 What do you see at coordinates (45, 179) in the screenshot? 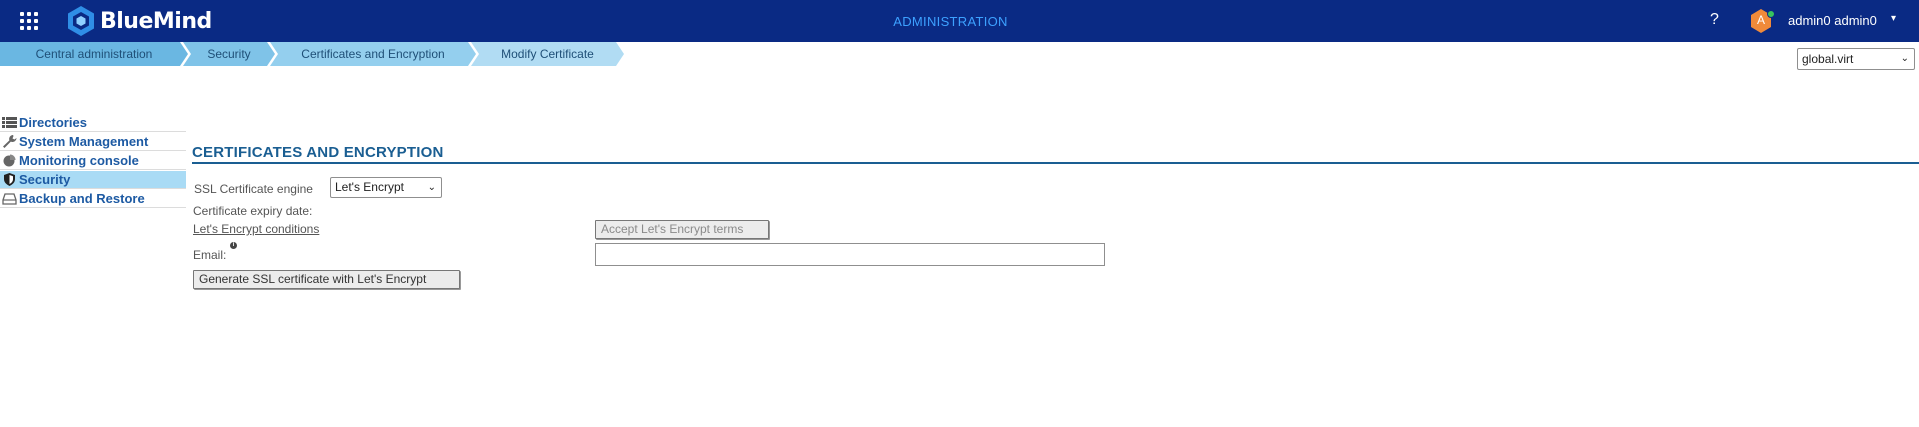
I see `sidebar-item-label: Security` at bounding box center [45, 179].